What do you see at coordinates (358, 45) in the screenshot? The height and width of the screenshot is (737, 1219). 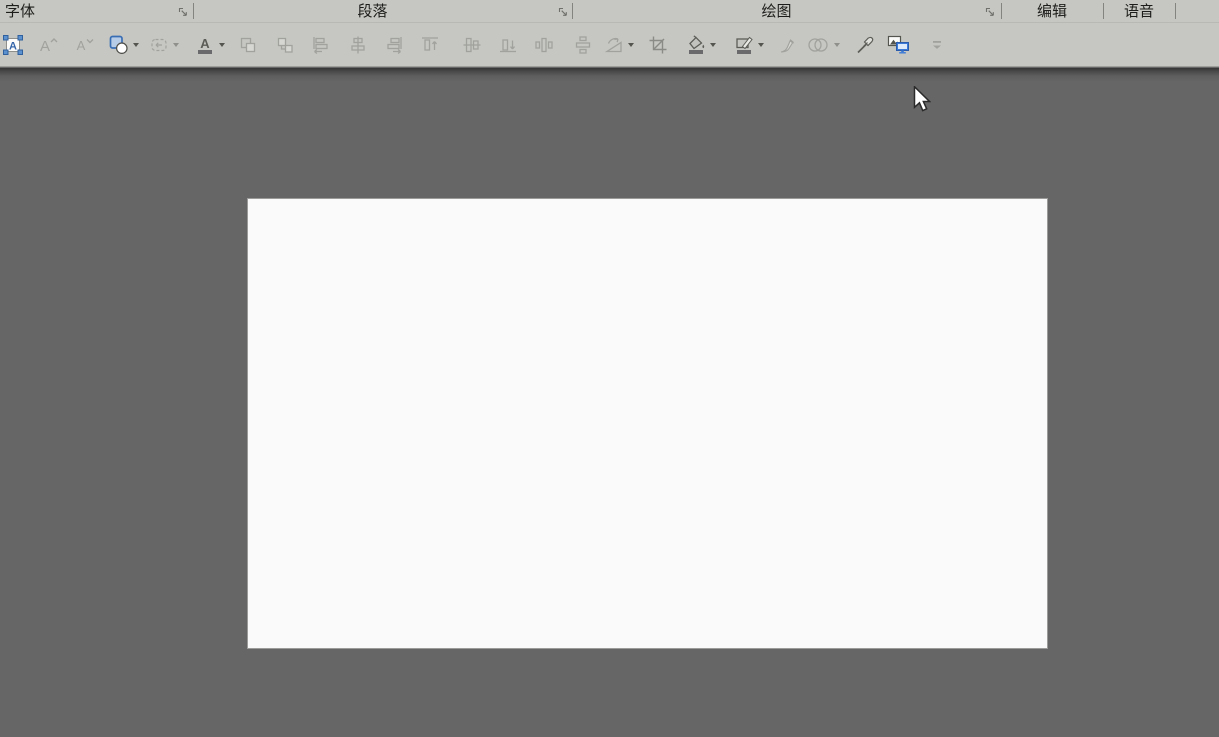 I see `align-center-icon` at bounding box center [358, 45].